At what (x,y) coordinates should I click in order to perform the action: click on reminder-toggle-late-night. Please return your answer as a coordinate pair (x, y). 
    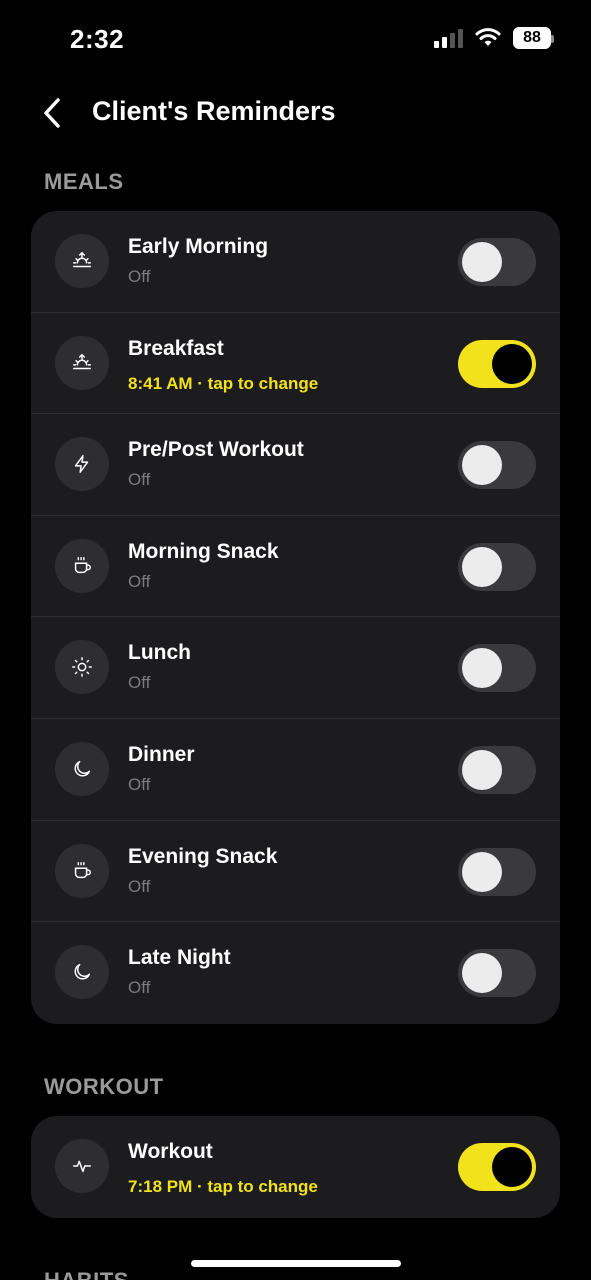
    Looking at the image, I should click on (497, 973).